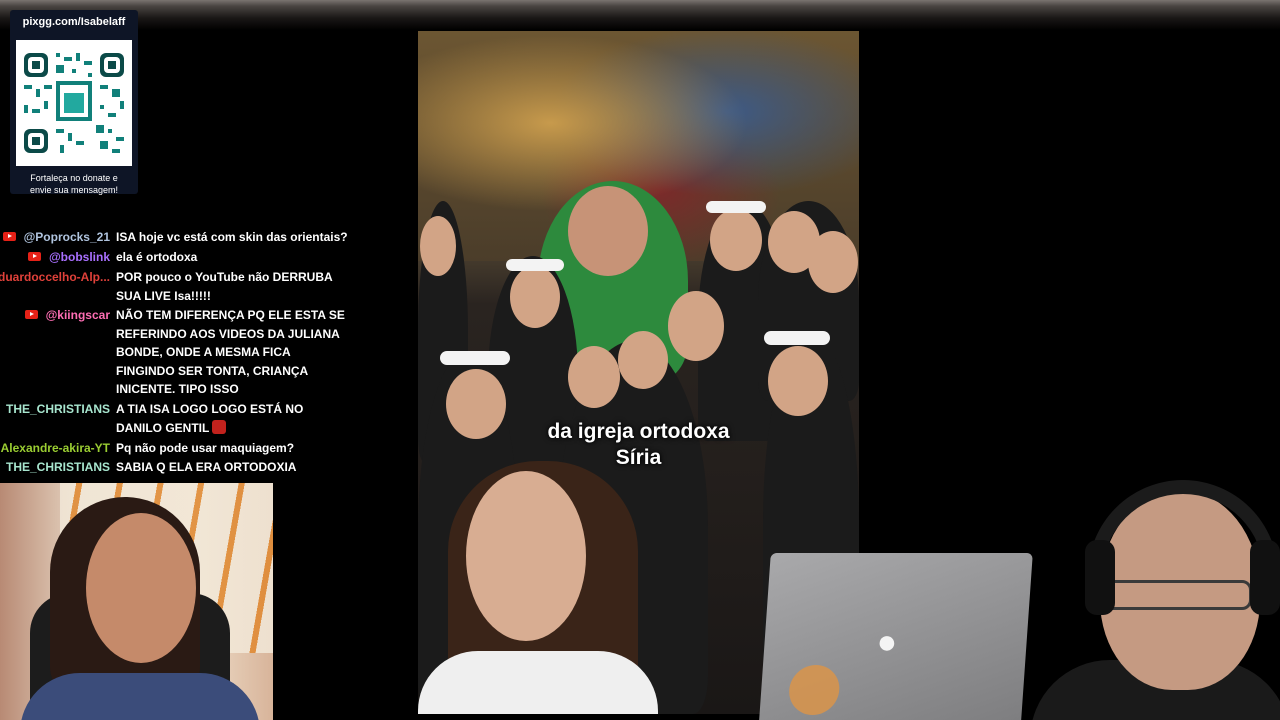 The height and width of the screenshot is (720, 1280). I want to click on streamer-face, so click(141, 588).